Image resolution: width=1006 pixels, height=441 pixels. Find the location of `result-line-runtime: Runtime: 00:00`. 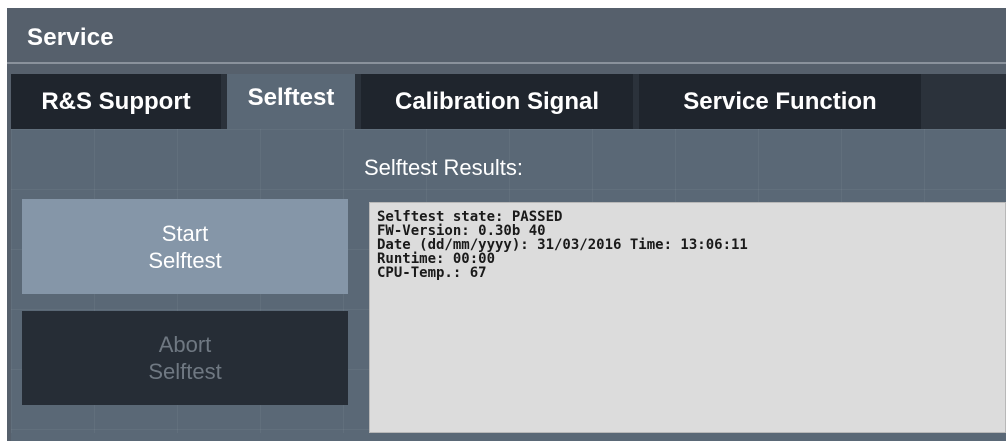

result-line-runtime: Runtime: 00:00 is located at coordinates (436, 259).